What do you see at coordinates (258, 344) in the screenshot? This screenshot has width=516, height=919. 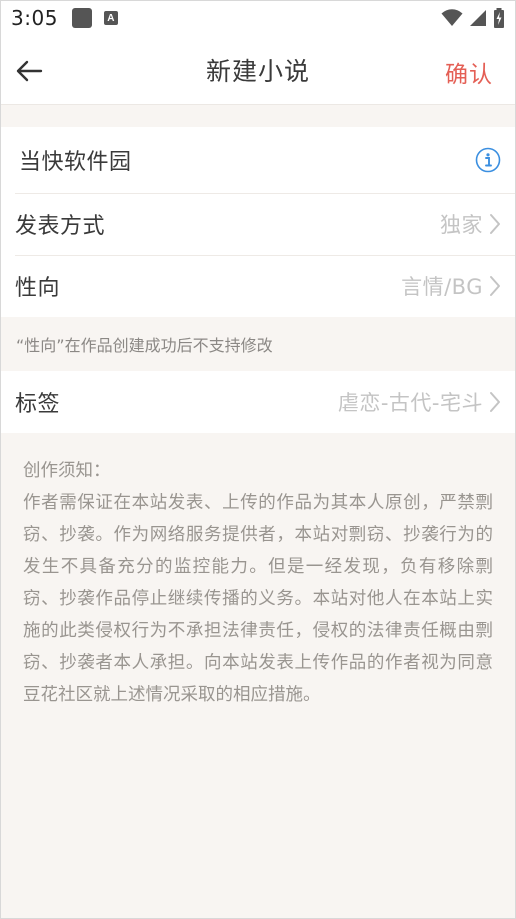 I see `orientation-note: “性向”在作品创建成功后不支持修改` at bounding box center [258, 344].